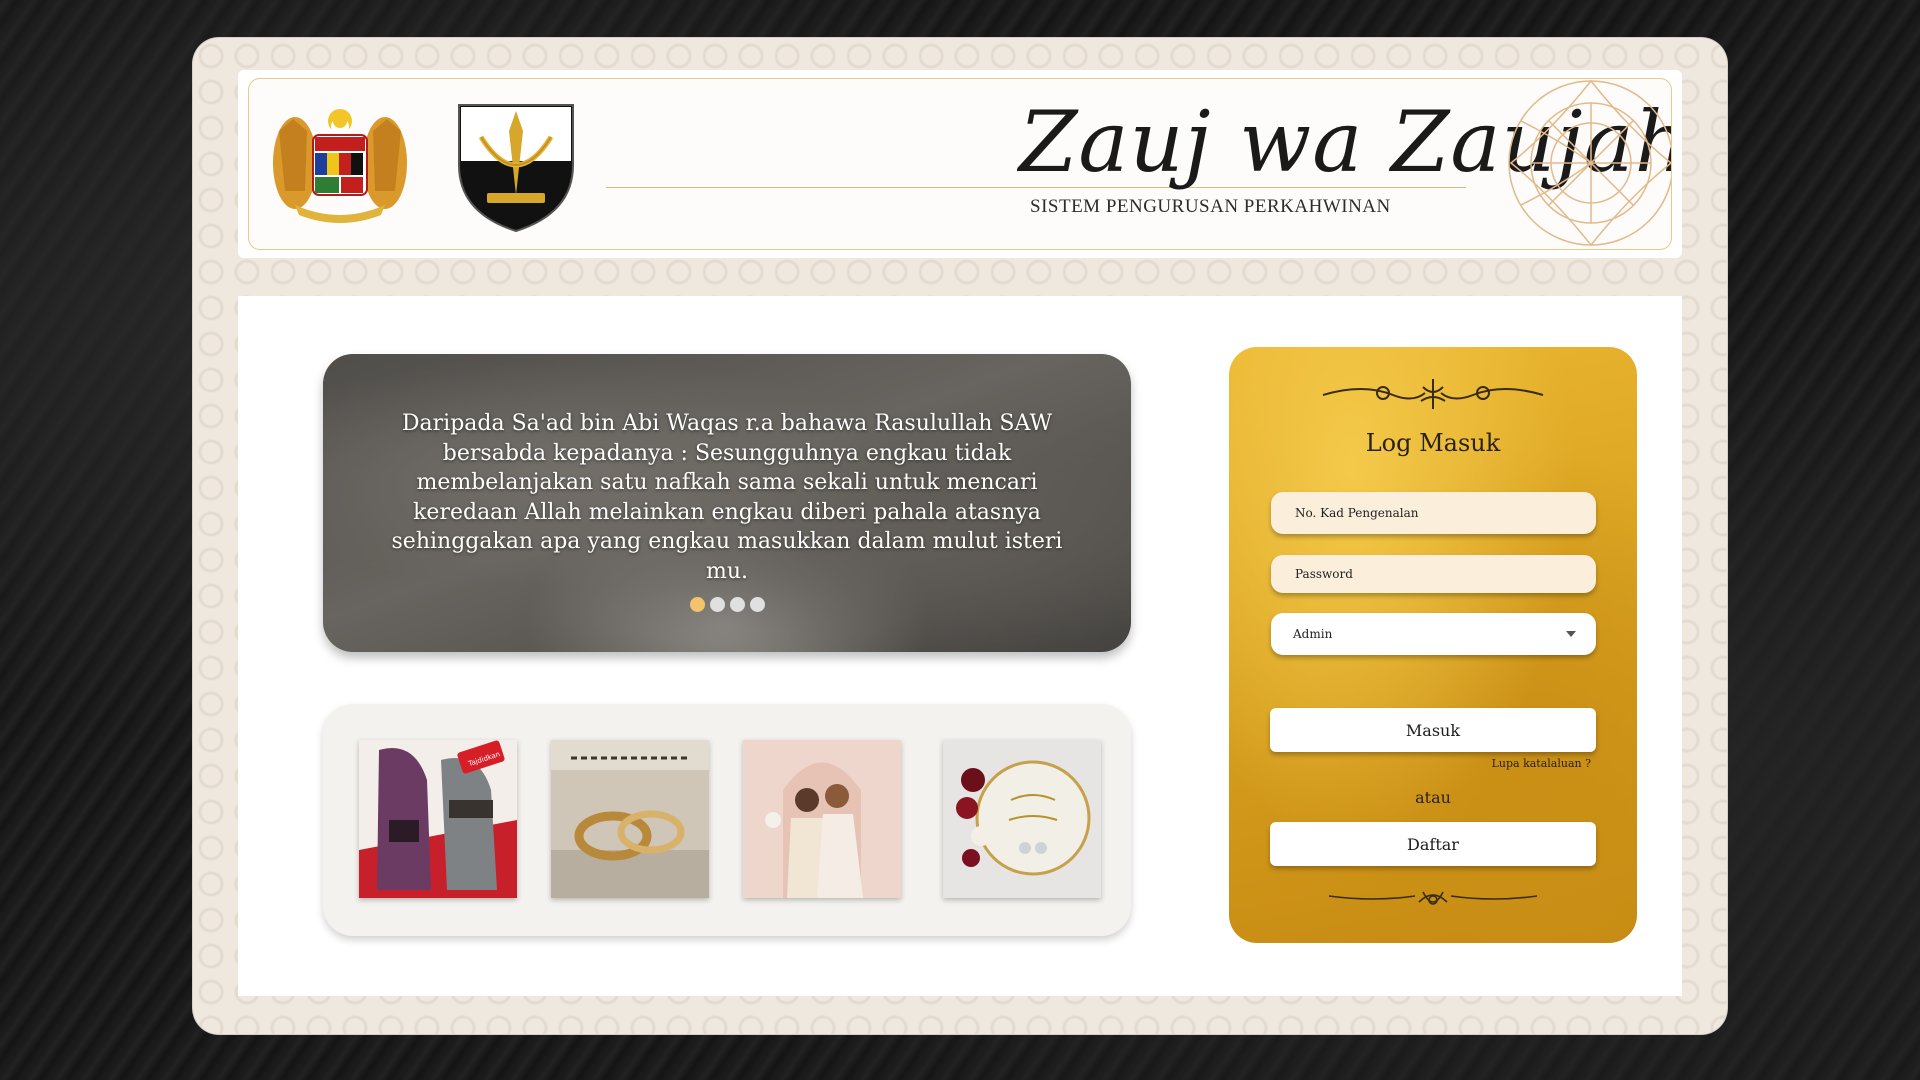 The image size is (1920, 1080). What do you see at coordinates (727, 604) in the screenshot?
I see `carousel-indicators` at bounding box center [727, 604].